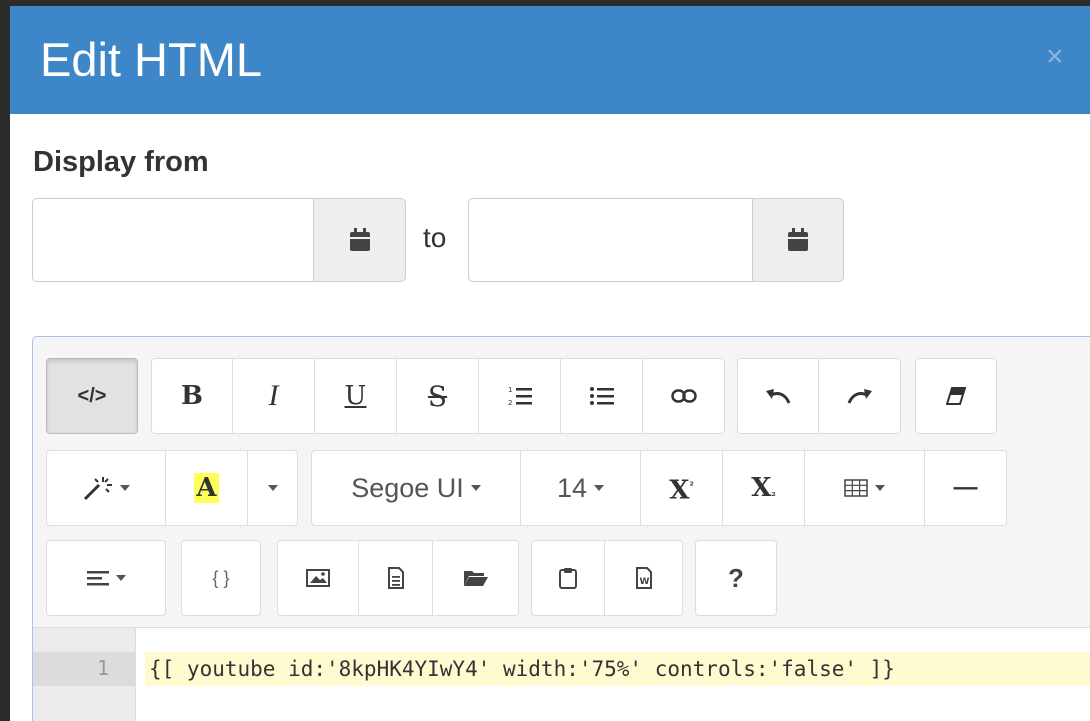 This screenshot has width=1090, height=721. I want to click on svg-text: 2, so click(510, 403).